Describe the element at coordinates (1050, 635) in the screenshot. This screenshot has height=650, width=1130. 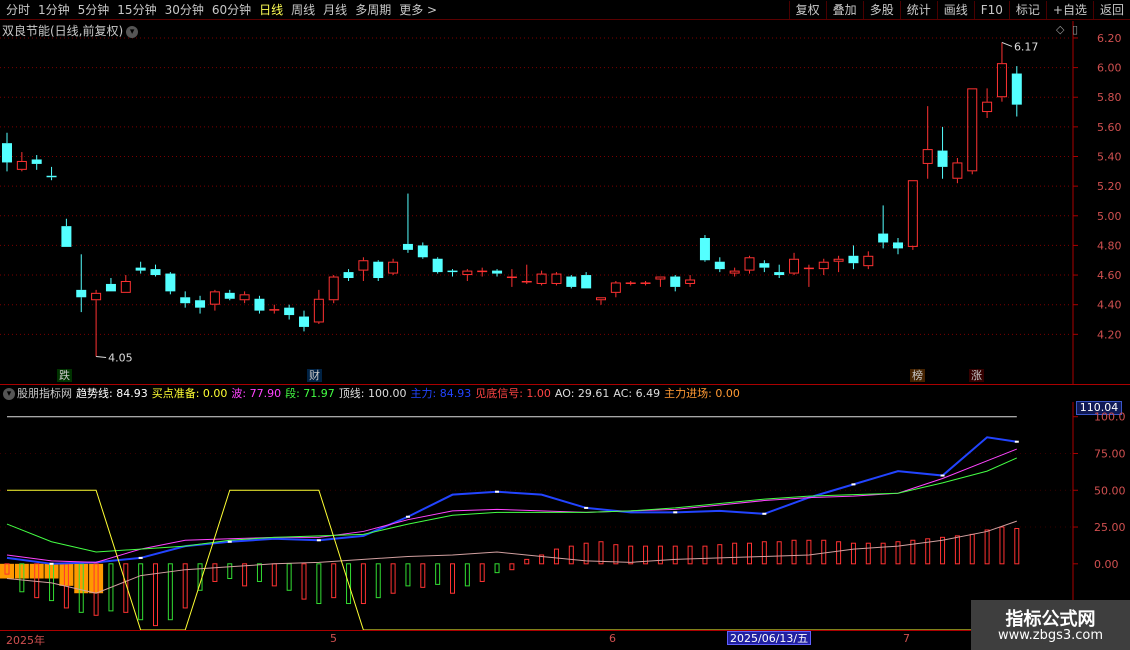
I see `watermark-url: www.zbgs3.com` at that location.